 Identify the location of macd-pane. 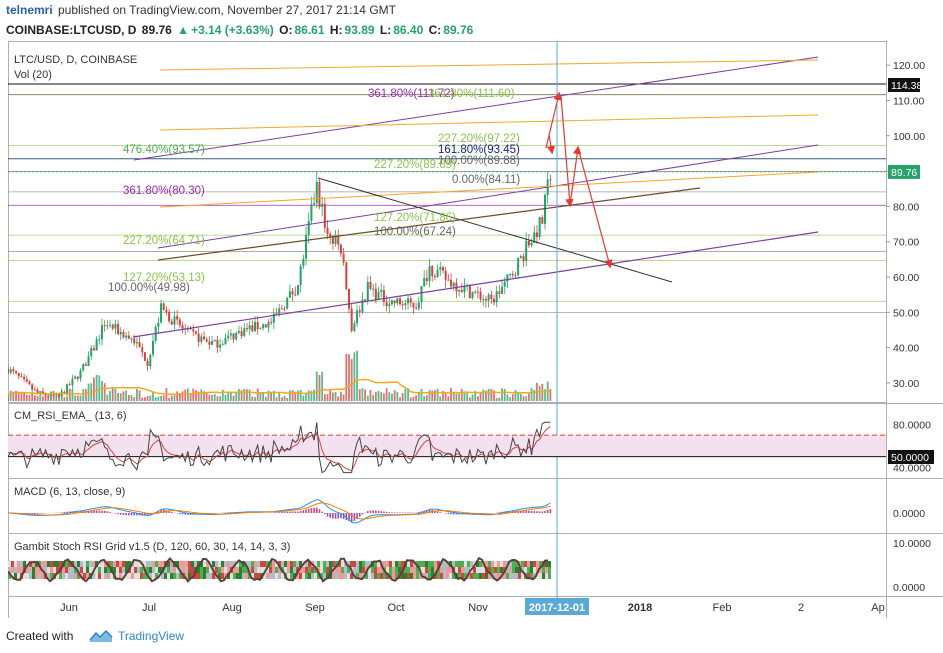
(279, 511).